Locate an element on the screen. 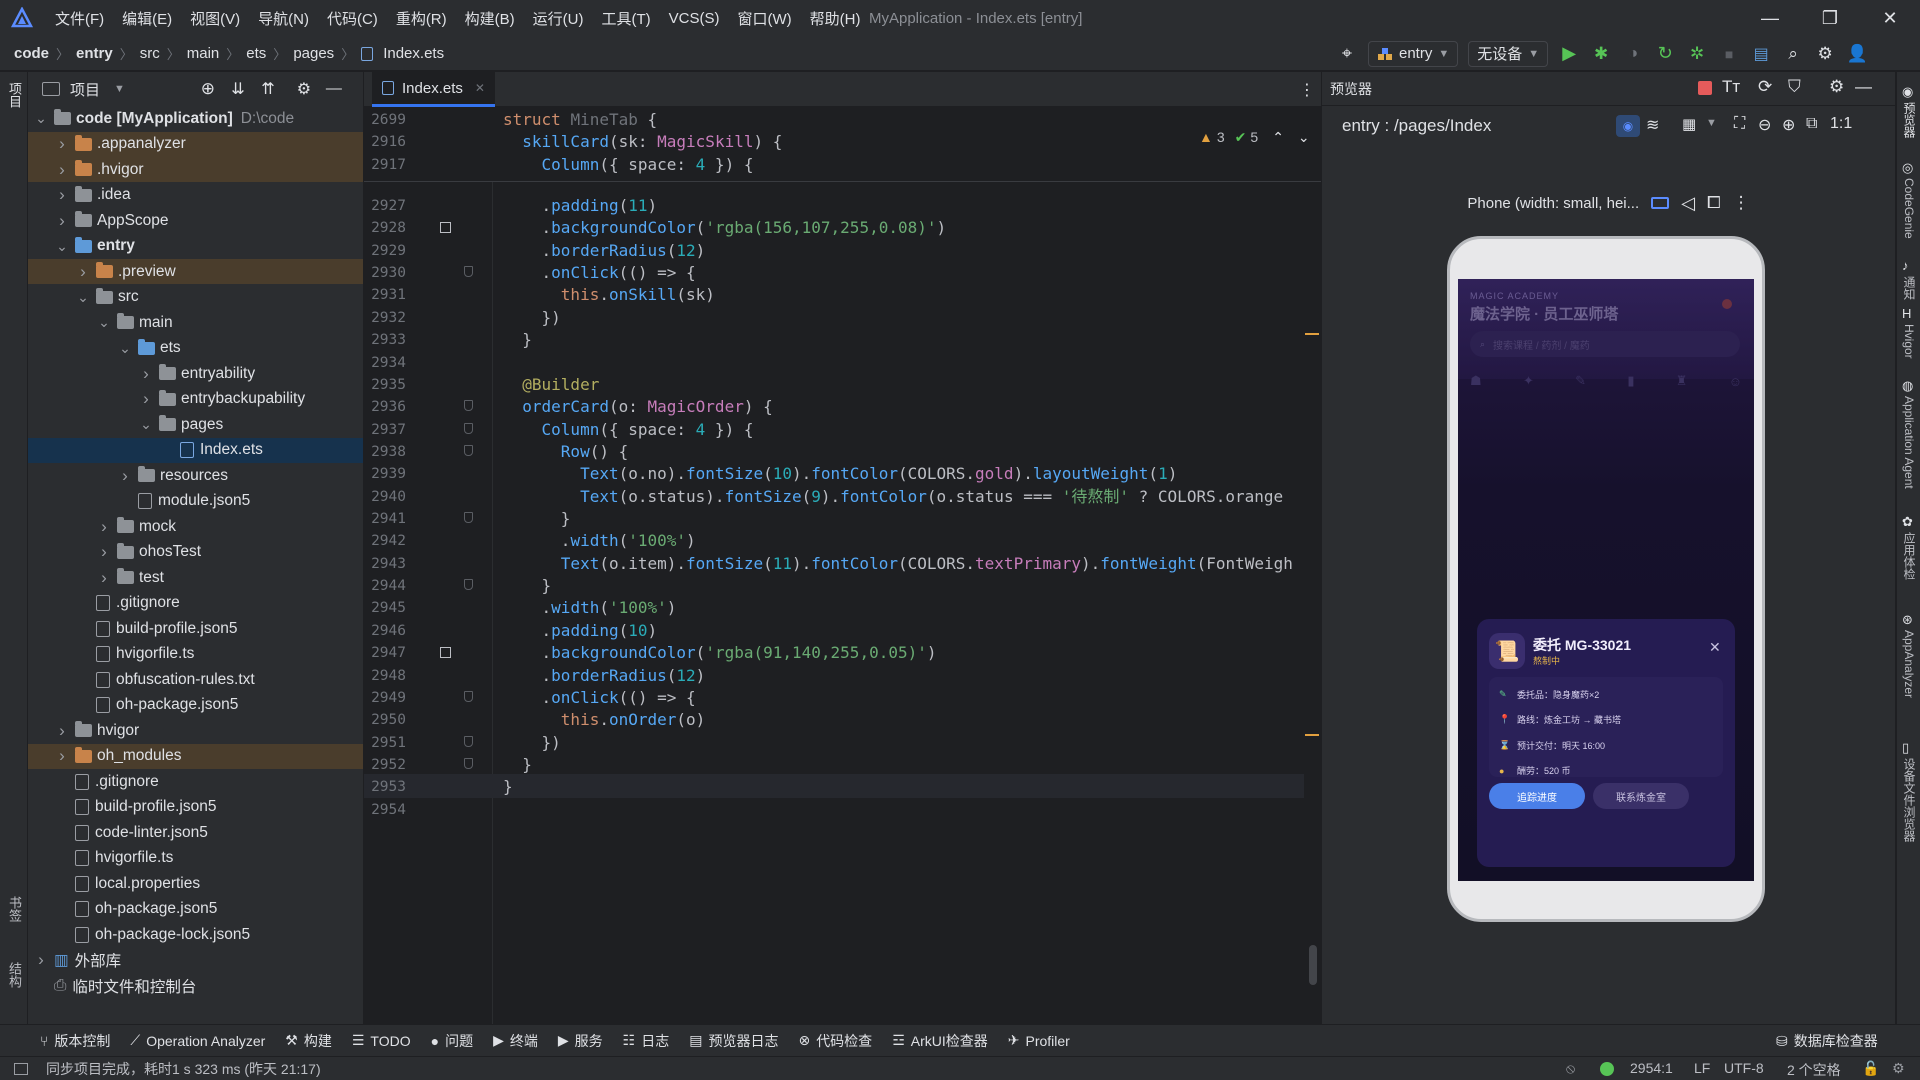  menu-item: 构建(B) is located at coordinates (490, 18).